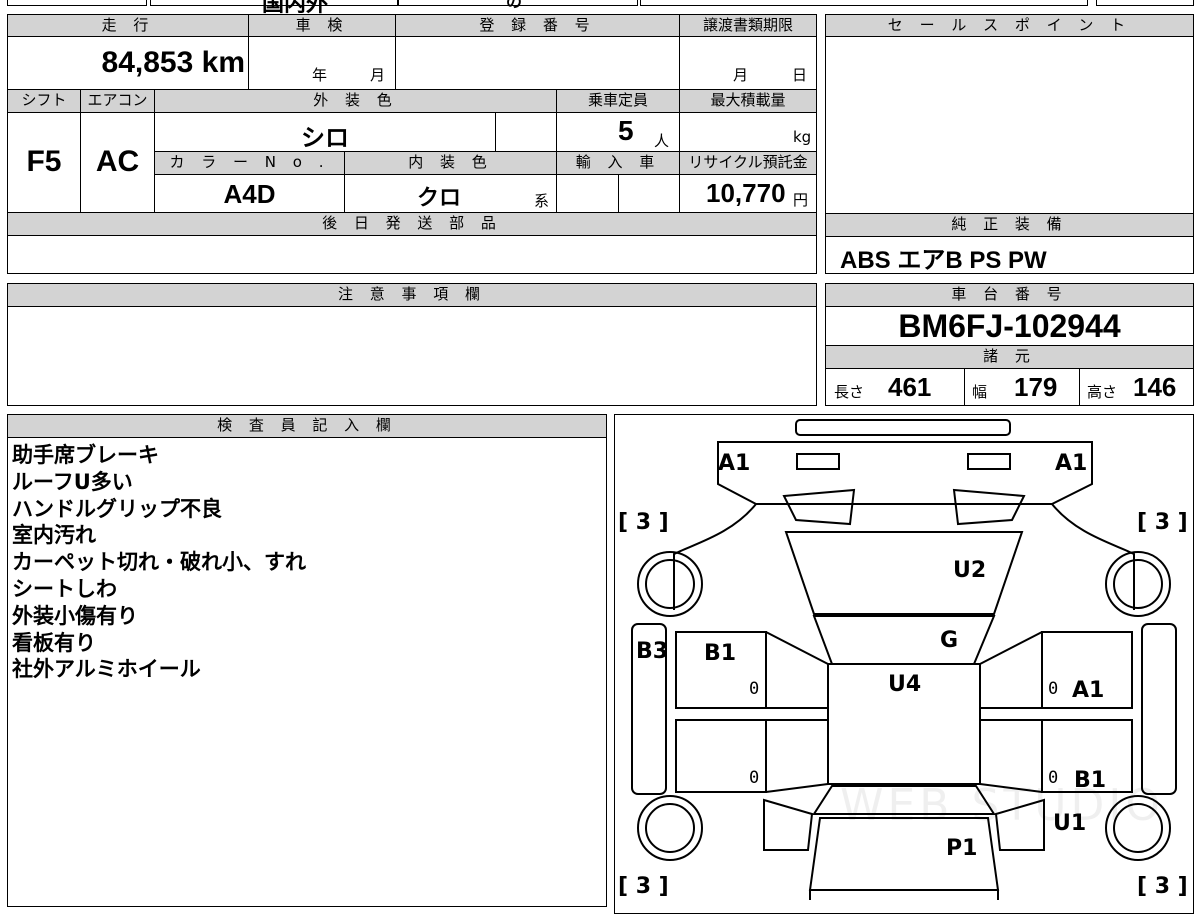 The height and width of the screenshot is (914, 1200). I want to click on top-strip-mark: の, so click(514, 5).